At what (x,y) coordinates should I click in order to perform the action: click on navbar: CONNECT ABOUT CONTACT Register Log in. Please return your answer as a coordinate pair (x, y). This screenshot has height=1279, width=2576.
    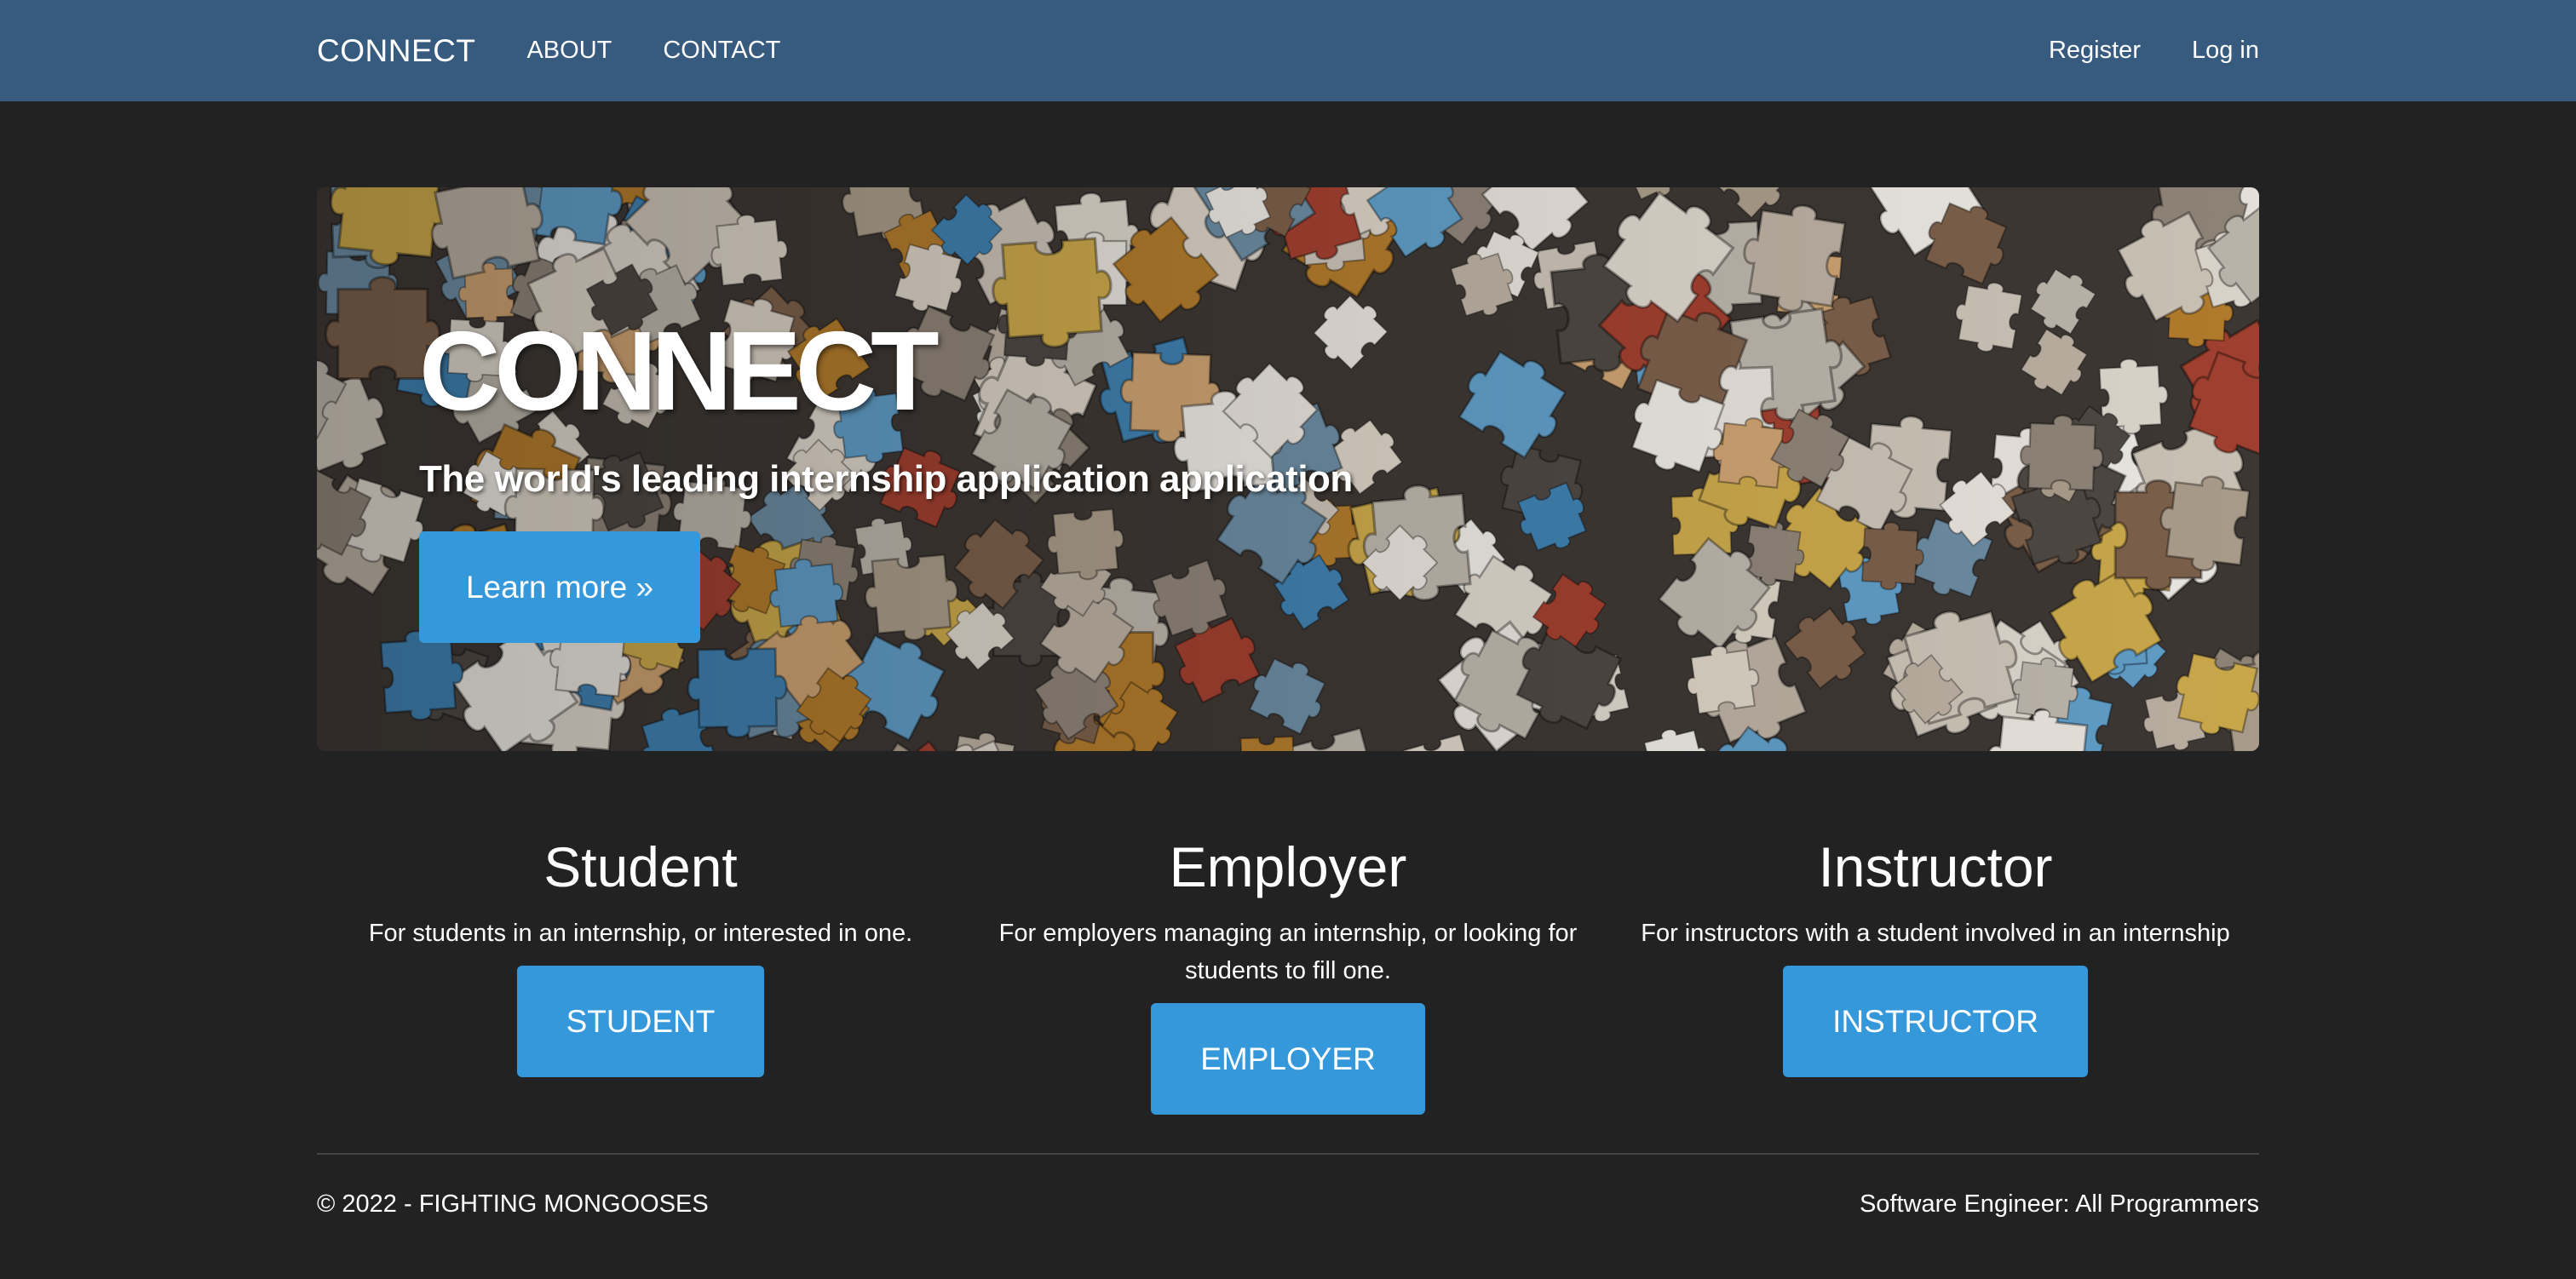
    Looking at the image, I should click on (1288, 51).